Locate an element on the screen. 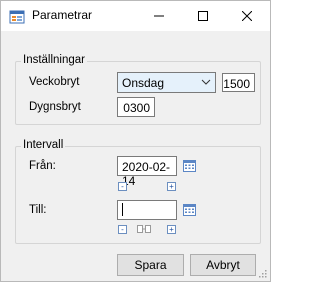 The width and height of the screenshot is (320, 282). dygnsbryt-label: Dygnsbryt is located at coordinates (55, 107).